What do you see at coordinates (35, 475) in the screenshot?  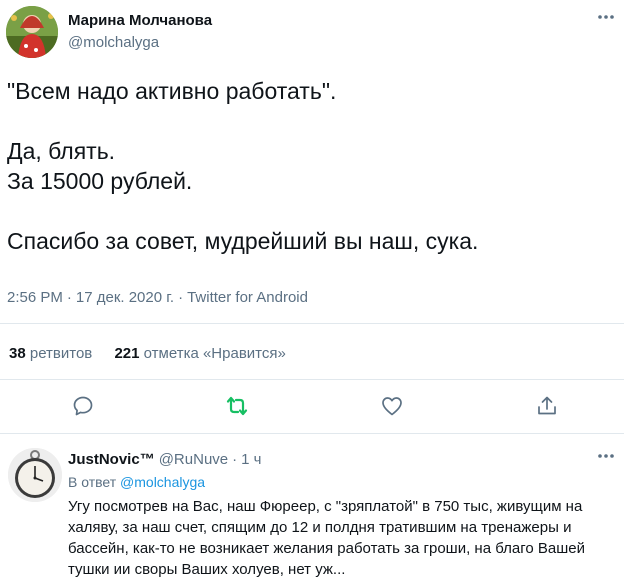 I see `reply-author-avatar` at bounding box center [35, 475].